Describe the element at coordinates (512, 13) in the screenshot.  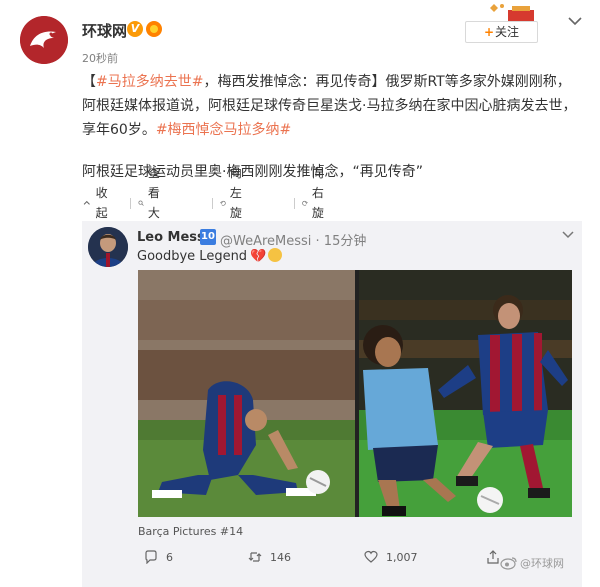
I see `festival-decoration-icon` at that location.